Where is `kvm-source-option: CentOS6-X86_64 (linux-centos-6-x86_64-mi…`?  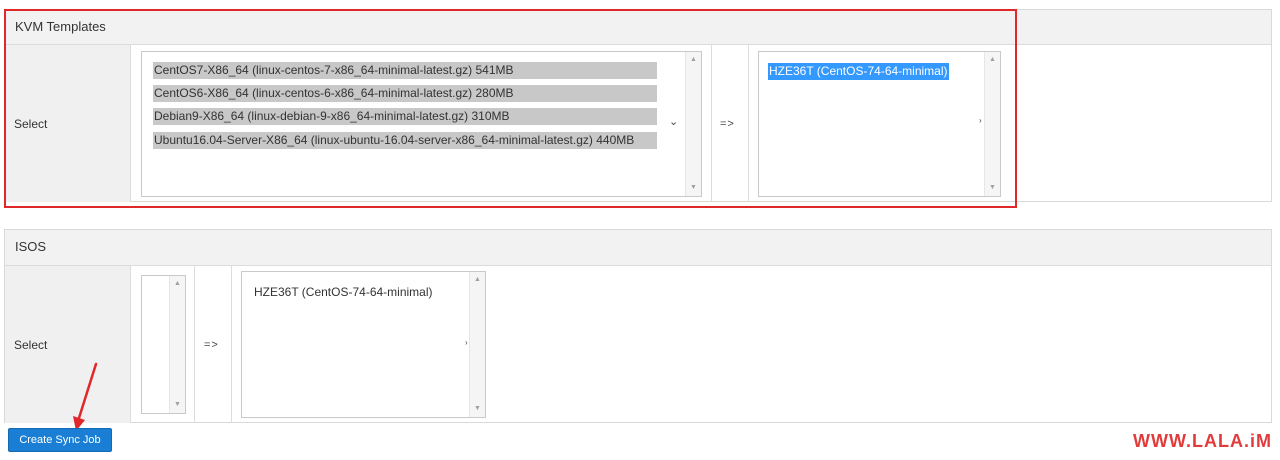
kvm-source-option: CentOS6-X86_64 (linux-centos-6-x86_64-mi… is located at coordinates (405, 93).